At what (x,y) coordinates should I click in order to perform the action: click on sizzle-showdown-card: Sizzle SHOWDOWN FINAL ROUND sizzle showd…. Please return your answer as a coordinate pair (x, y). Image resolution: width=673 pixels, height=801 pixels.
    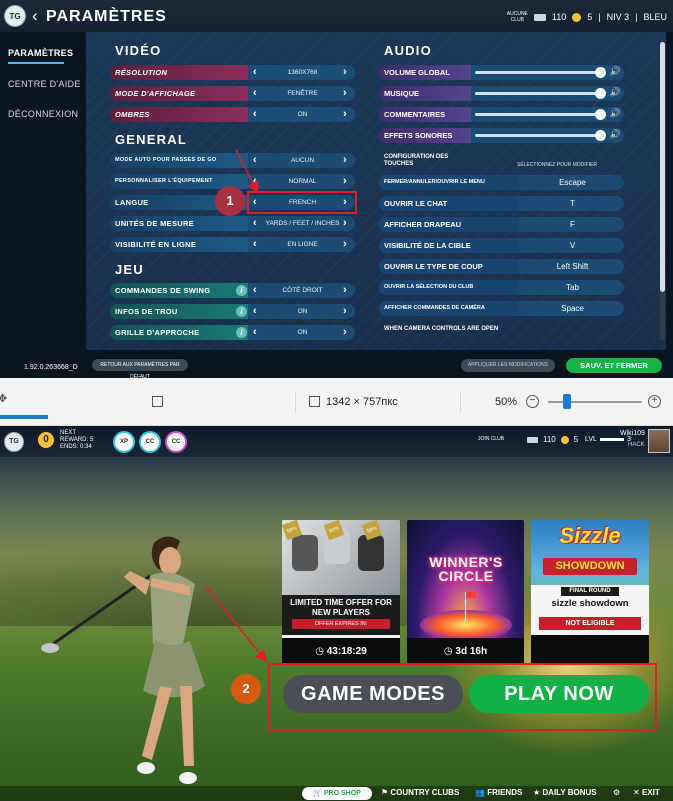
    Looking at the image, I should click on (590, 592).